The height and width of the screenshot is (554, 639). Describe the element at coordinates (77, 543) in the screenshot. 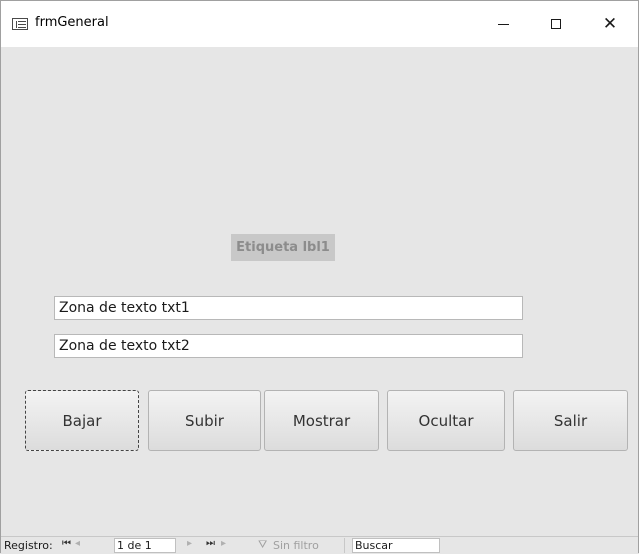

I see `previous-record-icon: ◂` at that location.